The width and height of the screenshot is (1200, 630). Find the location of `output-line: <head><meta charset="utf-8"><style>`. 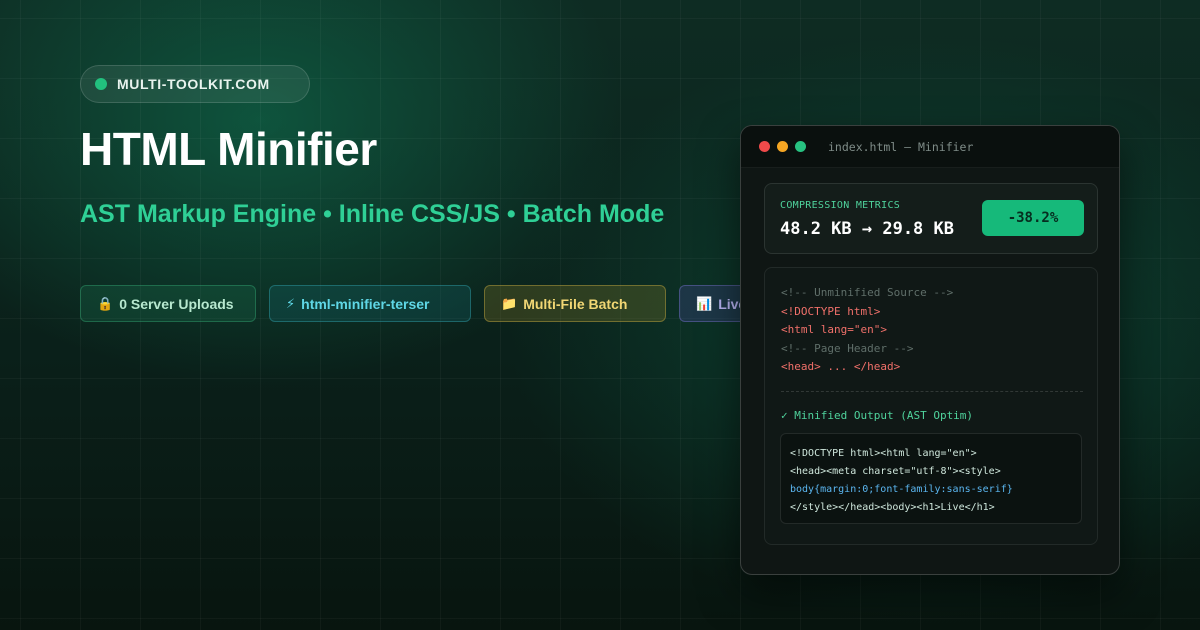

output-line: <head><meta charset="utf-8"><style> is located at coordinates (895, 471).